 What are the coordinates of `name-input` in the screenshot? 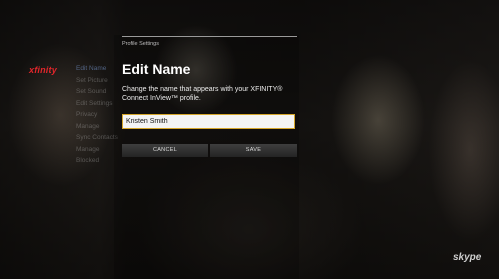 It's located at (208, 121).